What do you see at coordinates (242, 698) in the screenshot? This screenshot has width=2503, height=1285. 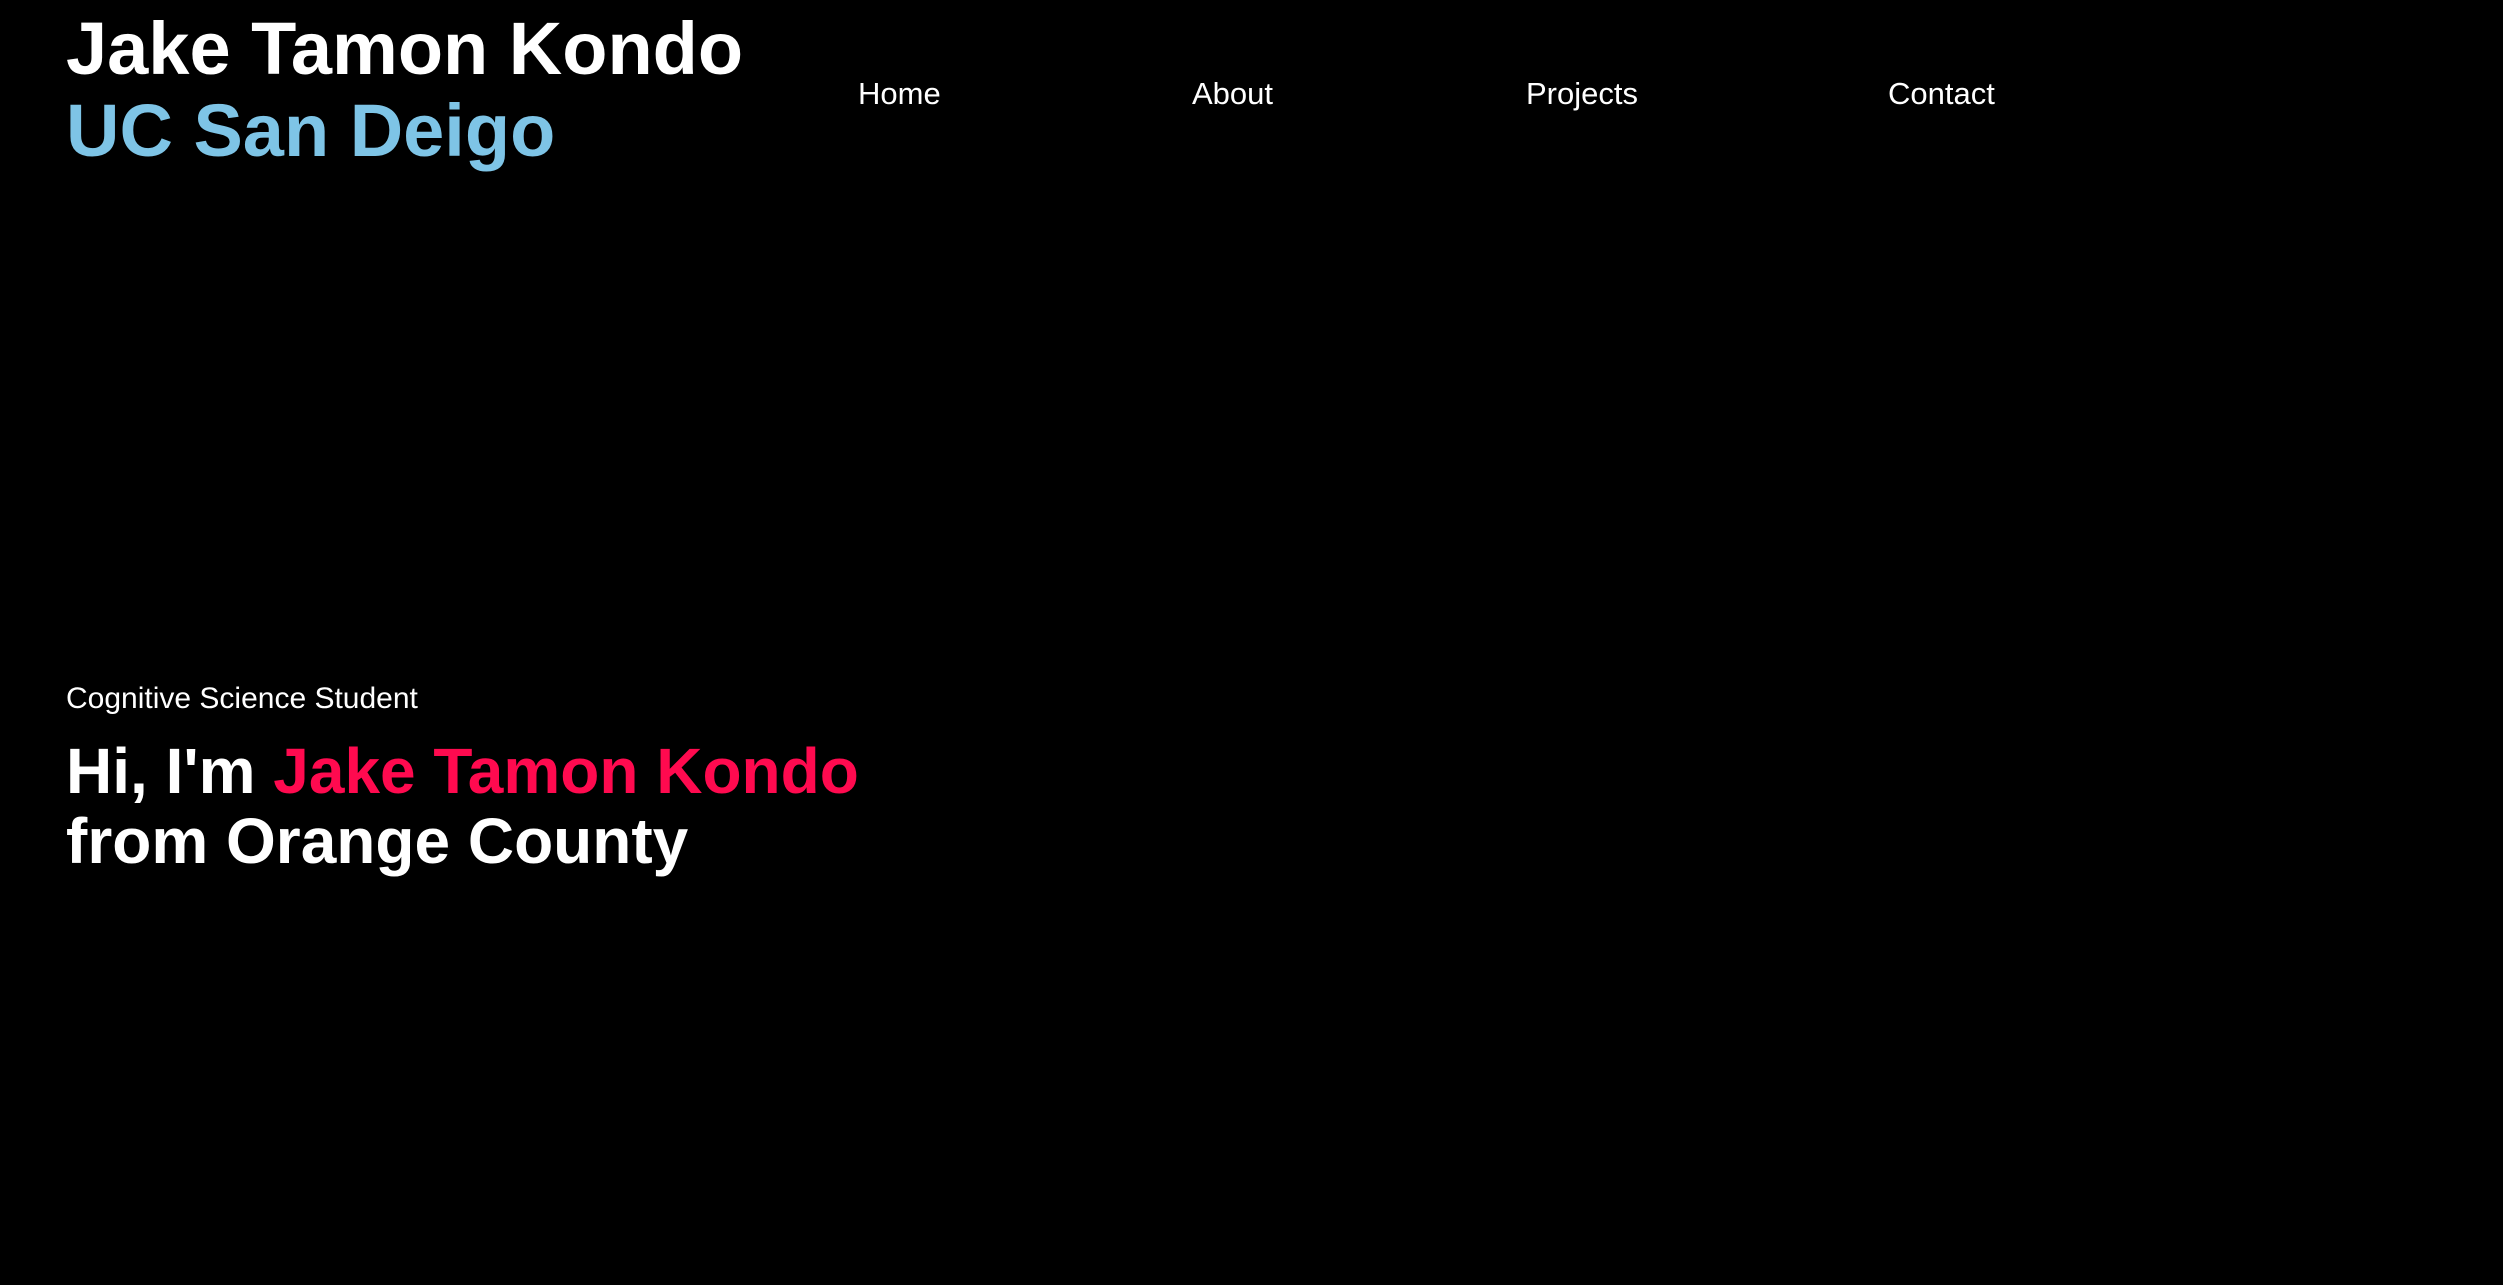 I see `hero-role-text: Cognitive Science Student` at bounding box center [242, 698].